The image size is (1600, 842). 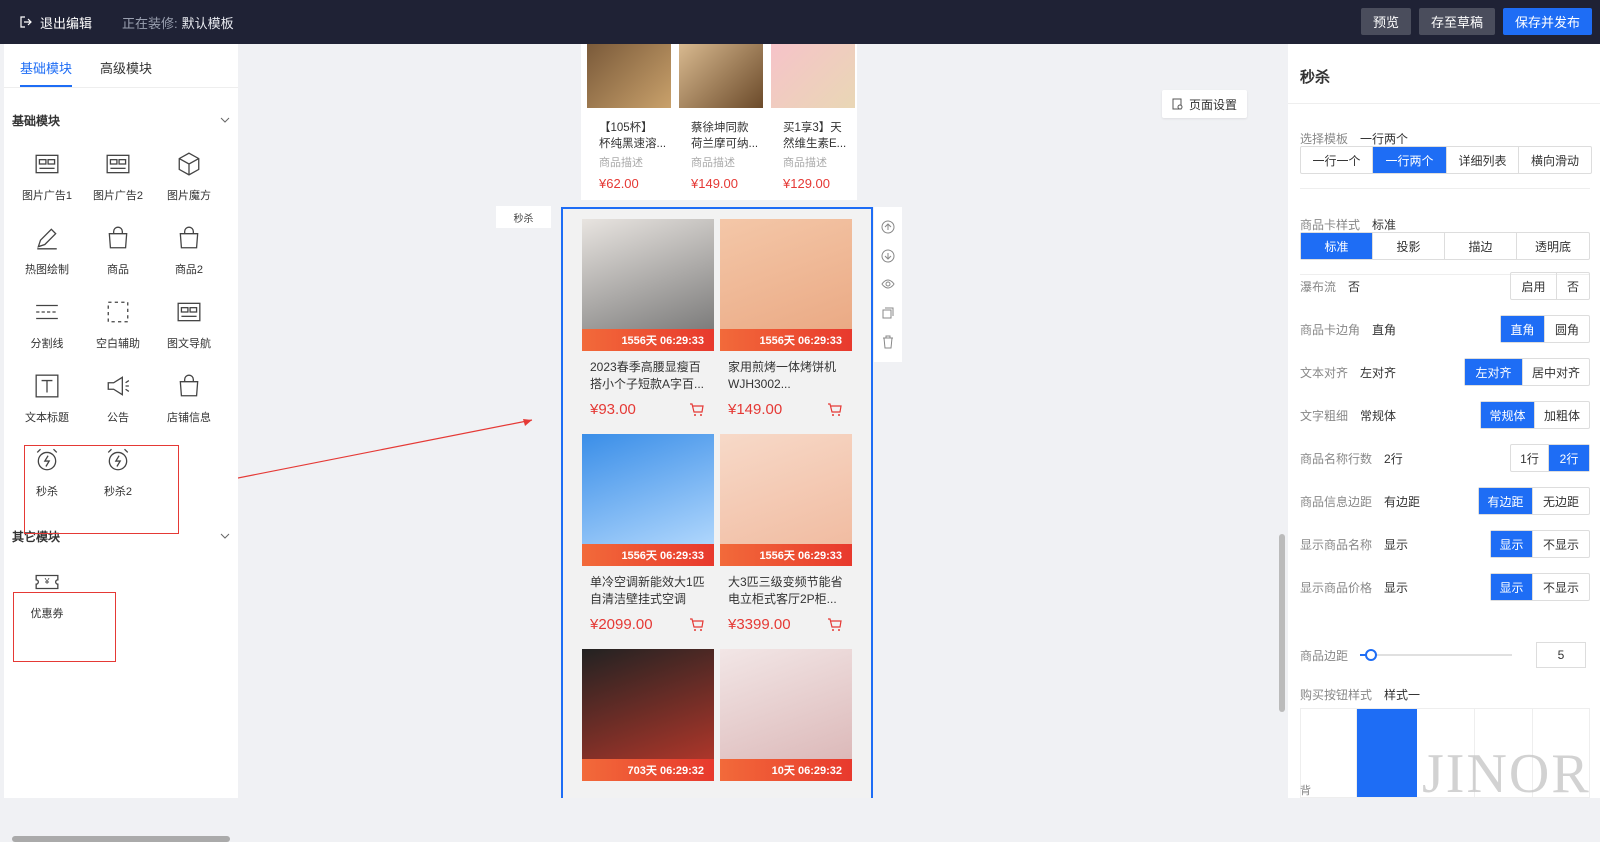 What do you see at coordinates (189, 196) in the screenshot?
I see `module-label: 图片魔方` at bounding box center [189, 196].